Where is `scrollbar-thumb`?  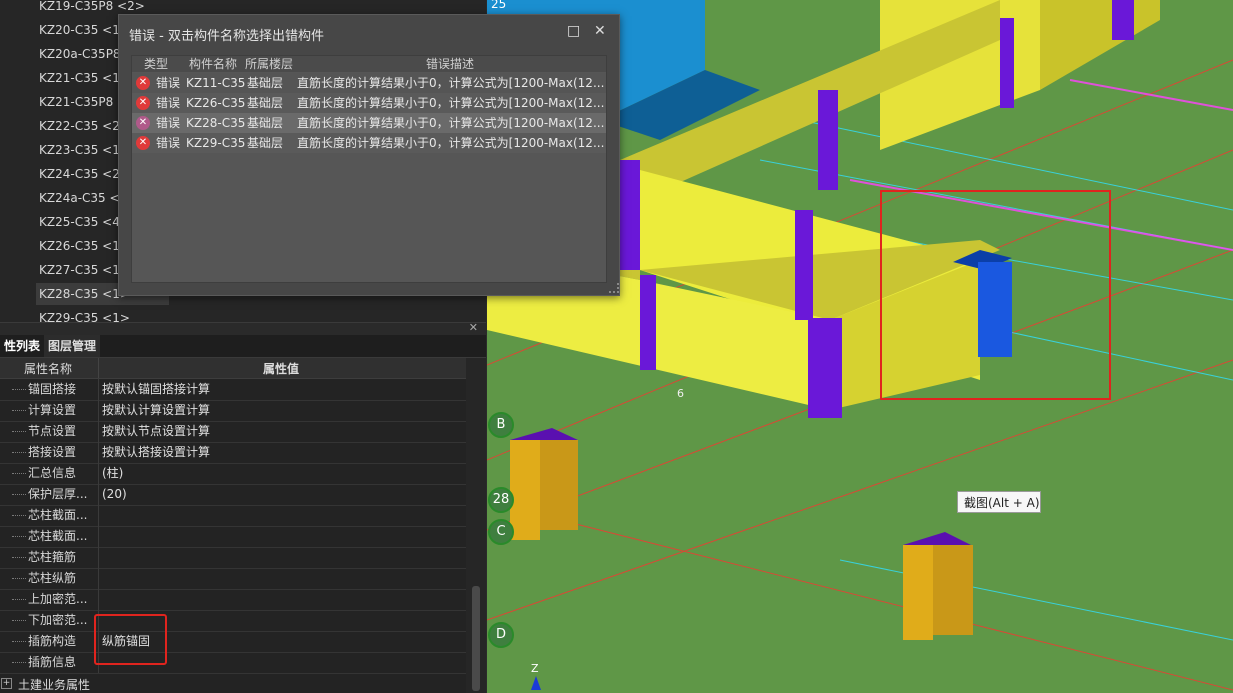
scrollbar-thumb is located at coordinates (476, 638).